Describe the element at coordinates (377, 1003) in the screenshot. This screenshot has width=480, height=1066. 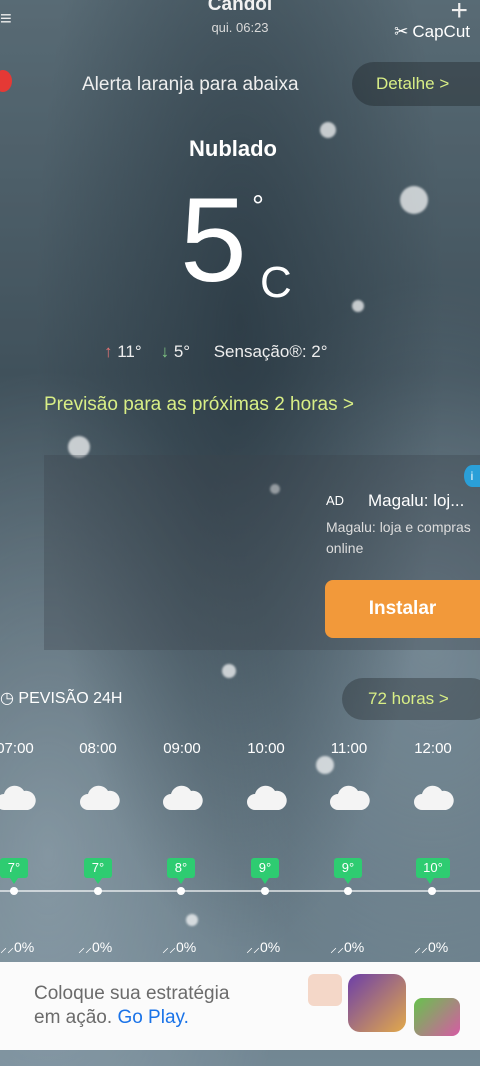
I see `clash-of-clans-app-icon` at that location.